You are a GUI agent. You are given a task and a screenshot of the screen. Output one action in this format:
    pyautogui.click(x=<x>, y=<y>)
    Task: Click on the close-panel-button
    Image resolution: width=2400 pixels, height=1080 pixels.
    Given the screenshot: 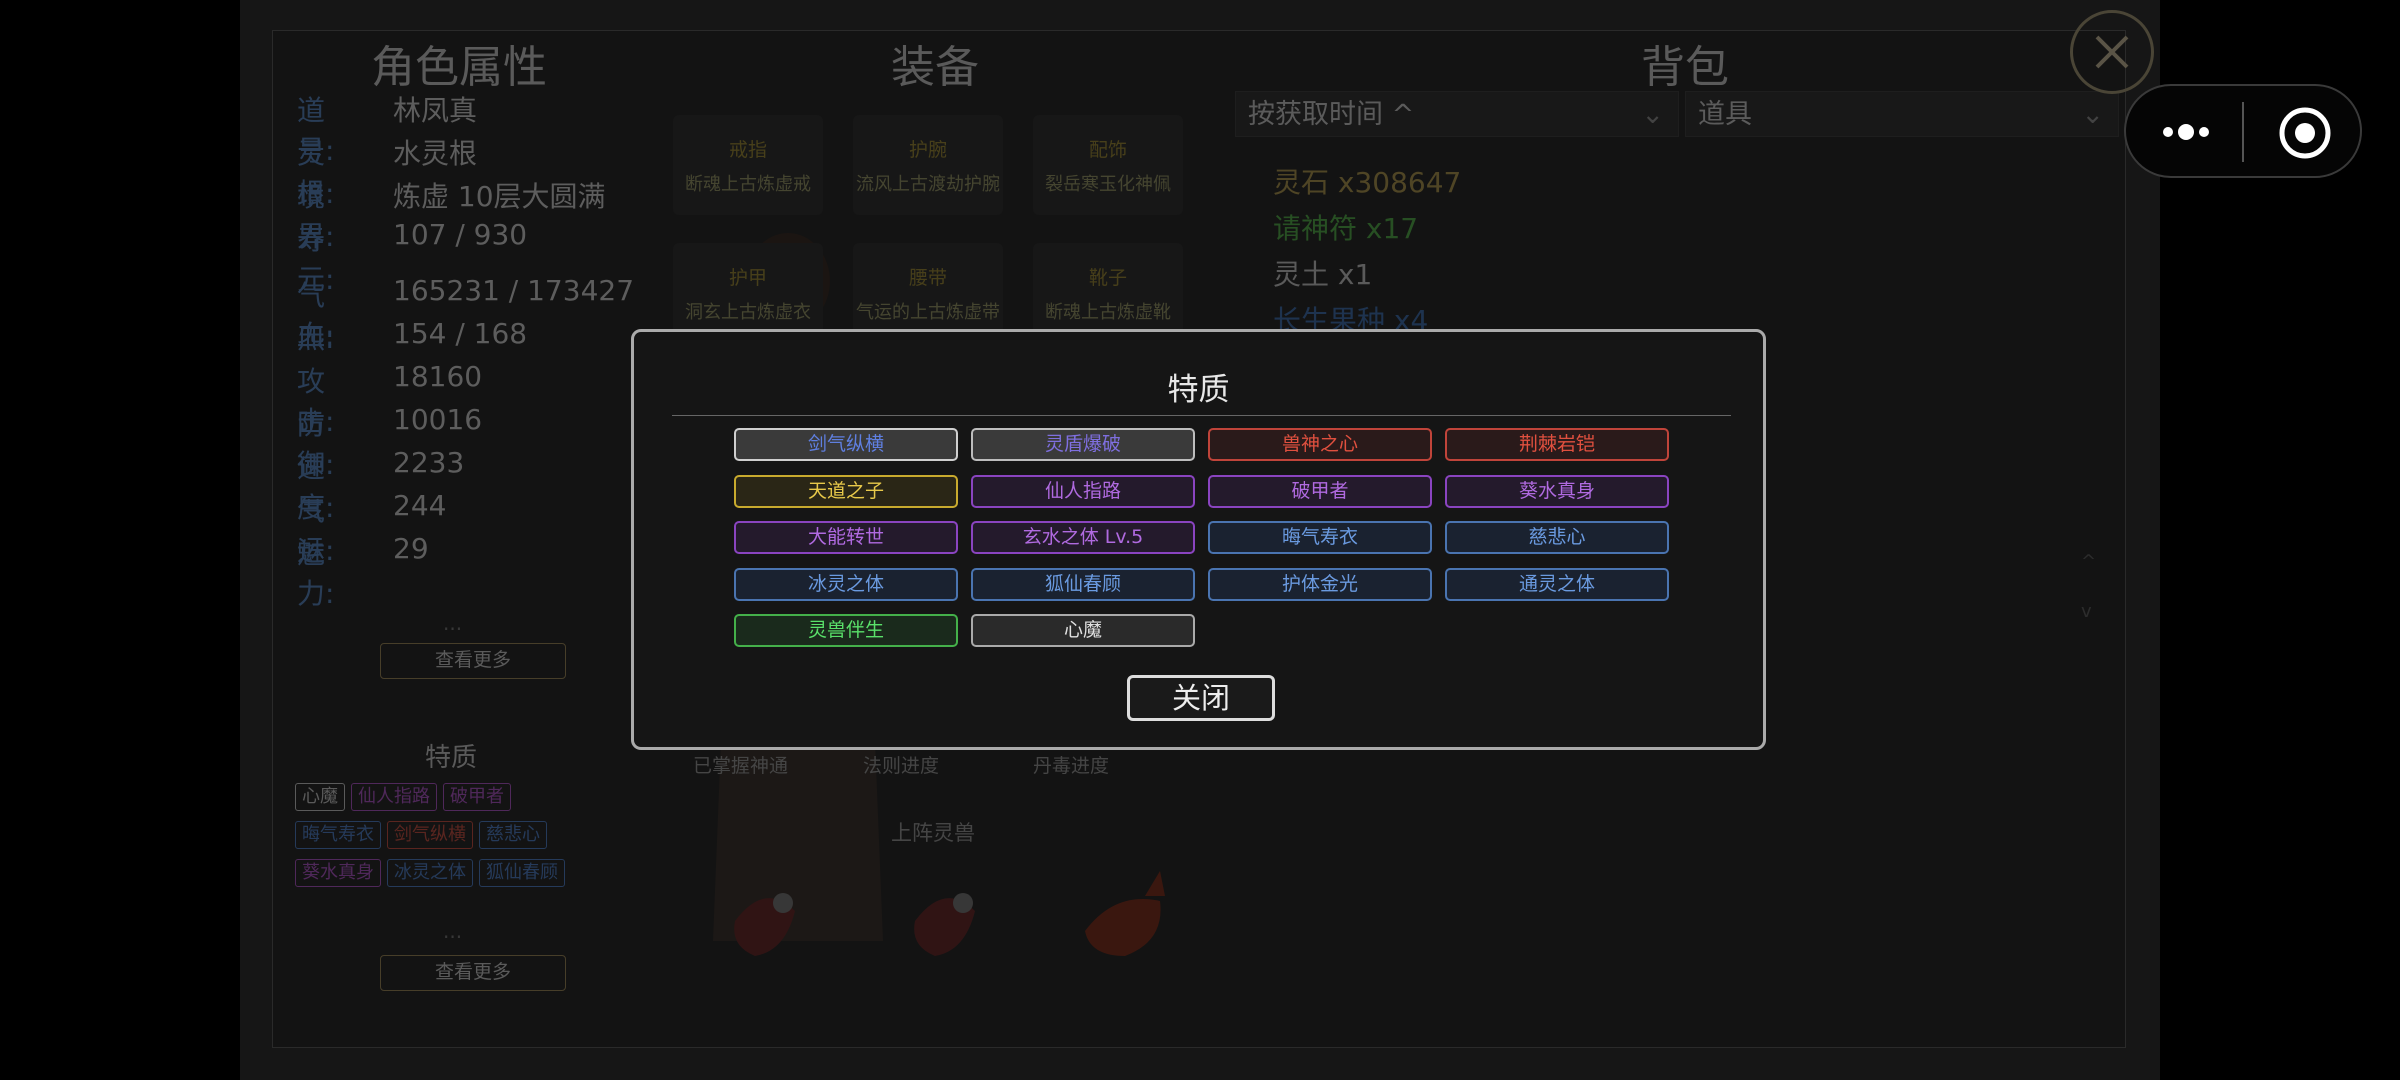 What is the action you would take?
    pyautogui.click(x=2112, y=52)
    